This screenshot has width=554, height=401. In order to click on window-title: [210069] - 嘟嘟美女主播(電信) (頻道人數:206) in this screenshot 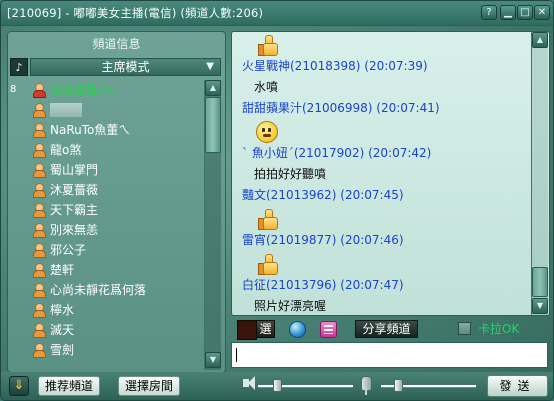, I will do `click(135, 13)`.